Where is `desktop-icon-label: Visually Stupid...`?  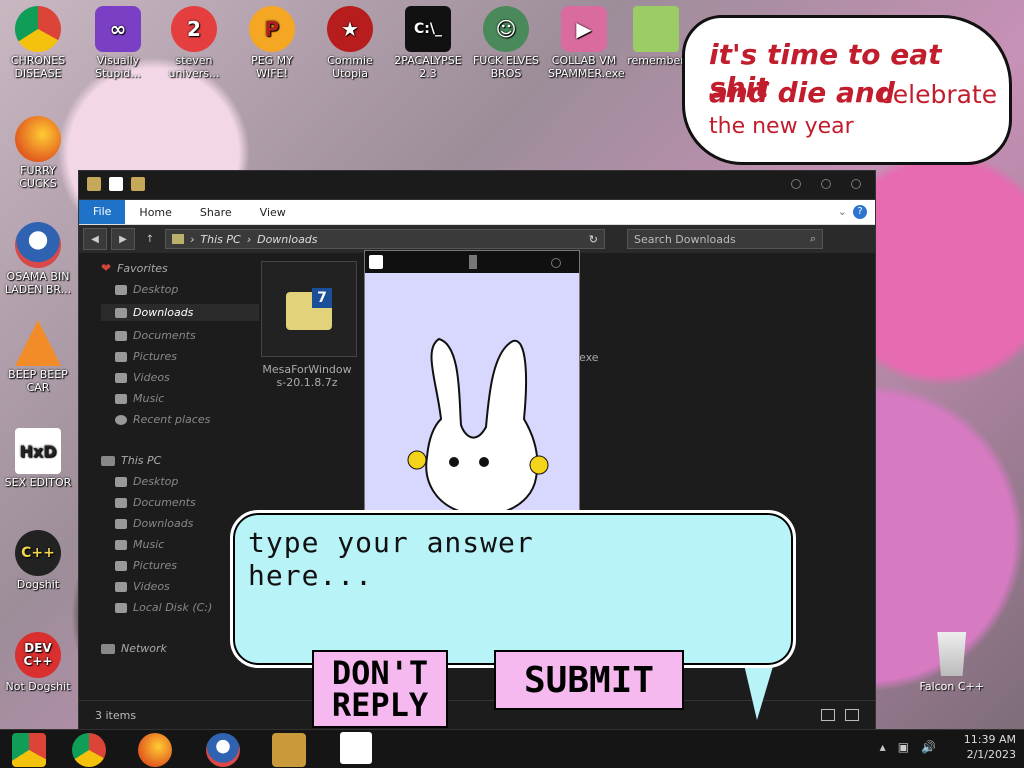 desktop-icon-label: Visually Stupid... is located at coordinates (118, 67).